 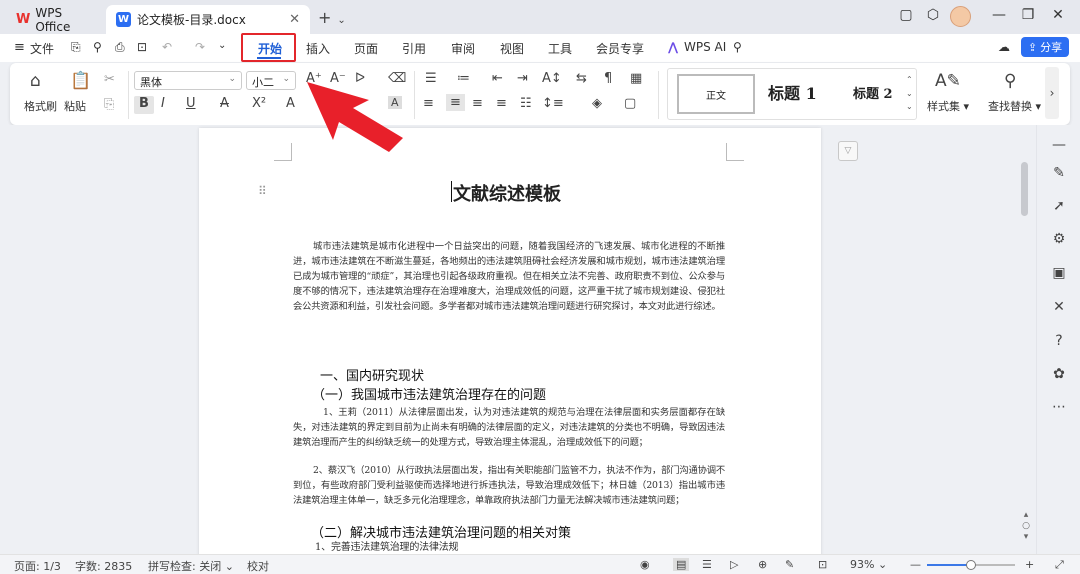 What do you see at coordinates (948, 106) in the screenshot?
I see `style-set-label: 样式集 ▾` at bounding box center [948, 106].